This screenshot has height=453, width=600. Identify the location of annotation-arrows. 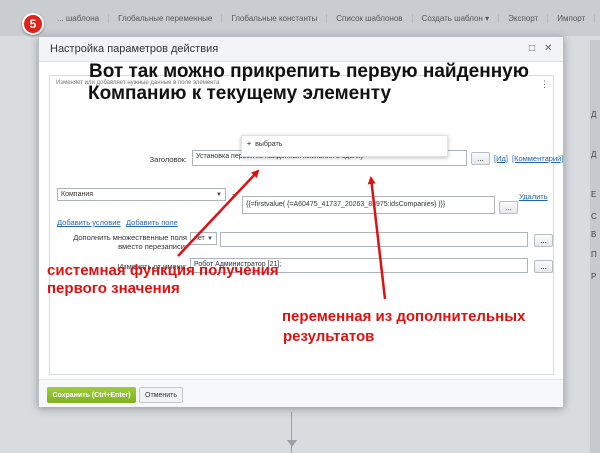
(282, 234).